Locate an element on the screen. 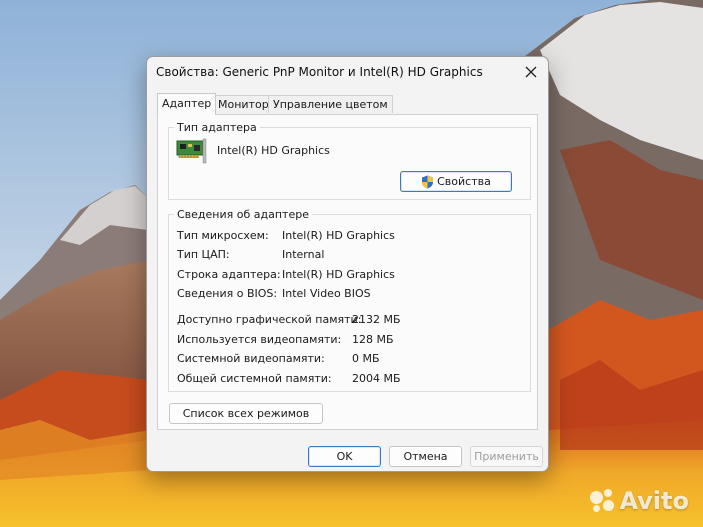 The width and height of the screenshot is (703, 527). dialog-footer: OK Отмена Применить is located at coordinates (347, 453).